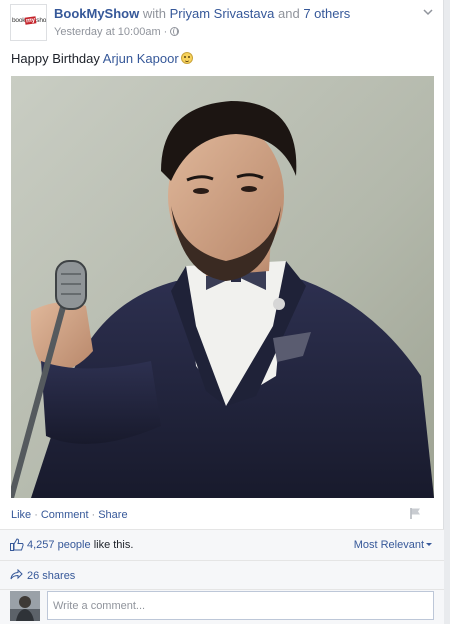  Describe the element at coordinates (112, 515) in the screenshot. I see `share-action: Share` at that location.